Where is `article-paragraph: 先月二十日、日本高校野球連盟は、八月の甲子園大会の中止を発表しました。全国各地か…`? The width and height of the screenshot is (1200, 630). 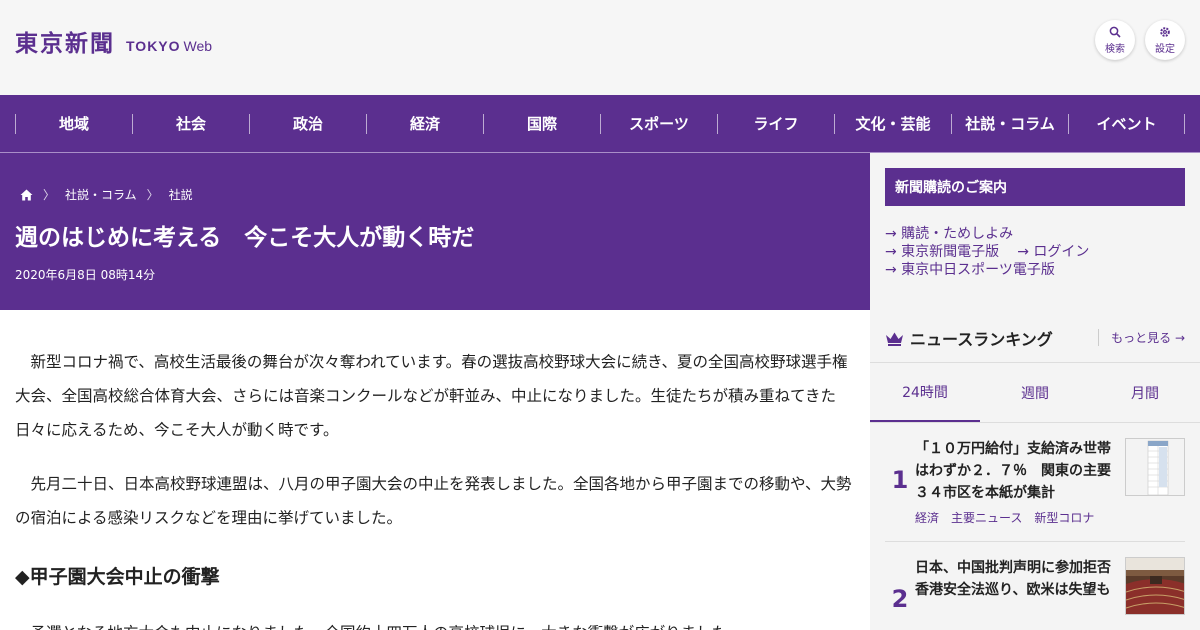 article-paragraph: 先月二十日、日本高校野球連盟は、八月の甲子園大会の中止を発表しました。全国各地か… is located at coordinates (433, 501).